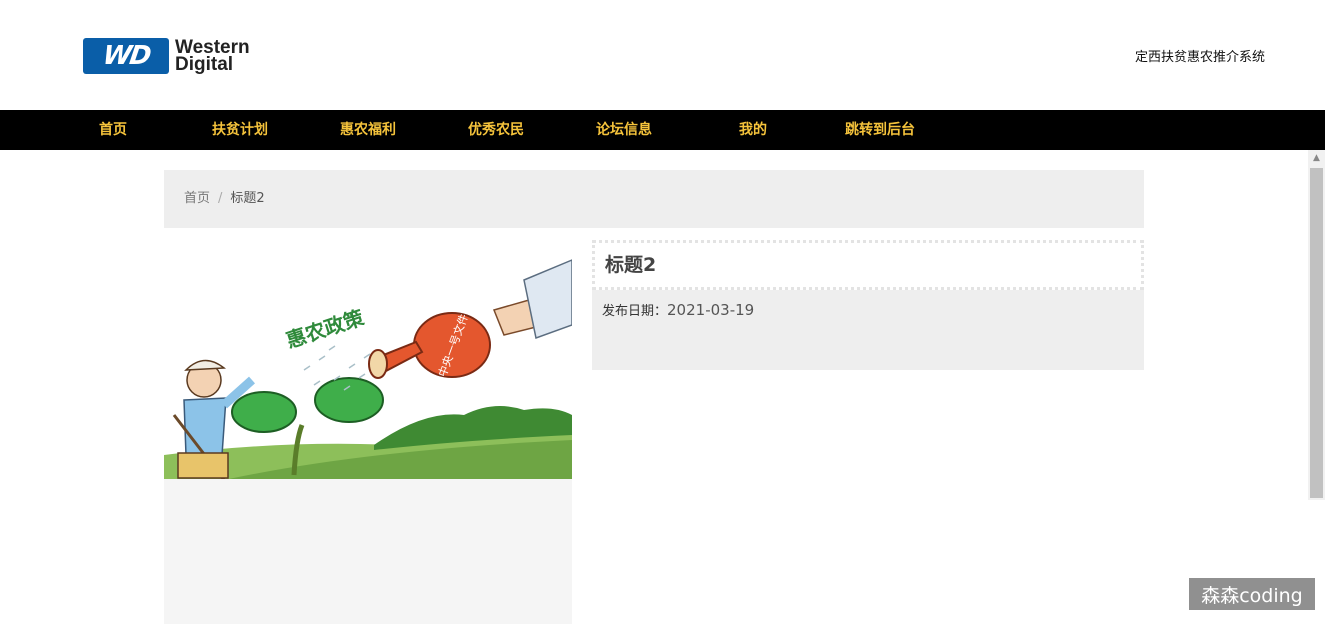  Describe the element at coordinates (325, 329) in the screenshot. I see `image-slogan: 惠农政策` at that location.